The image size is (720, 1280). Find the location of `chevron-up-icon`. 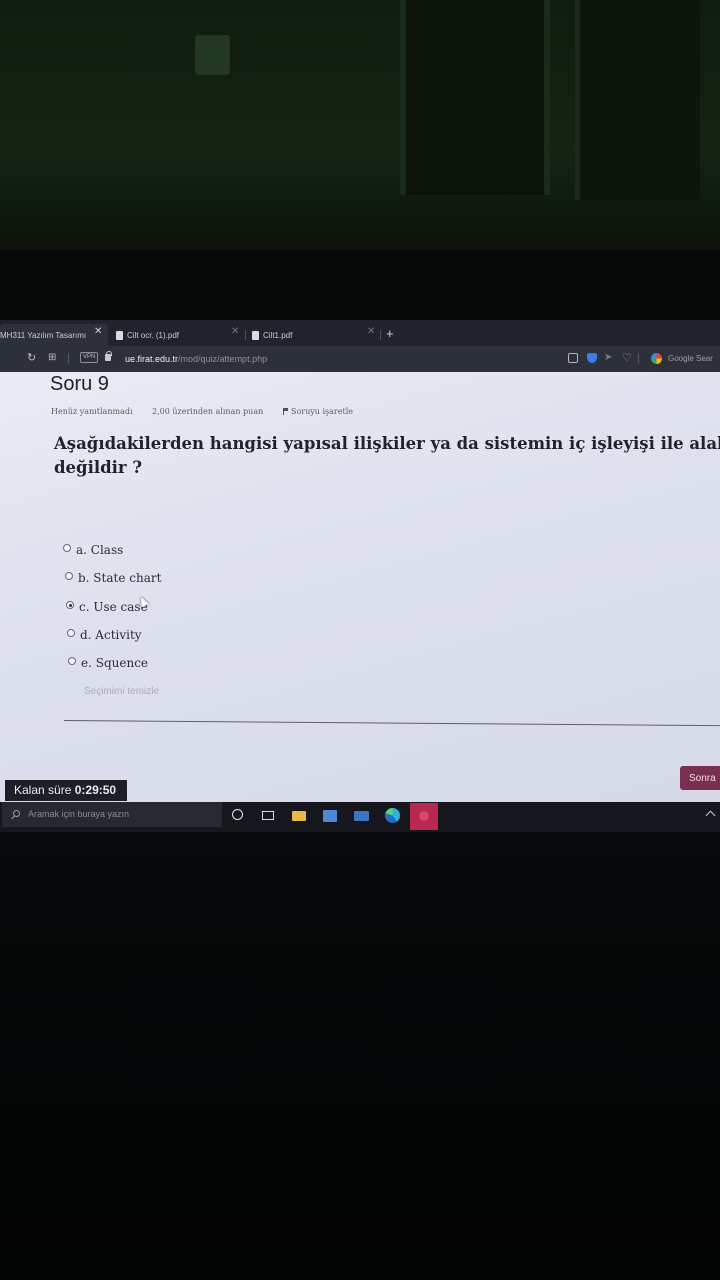

chevron-up-icon is located at coordinates (710, 815).